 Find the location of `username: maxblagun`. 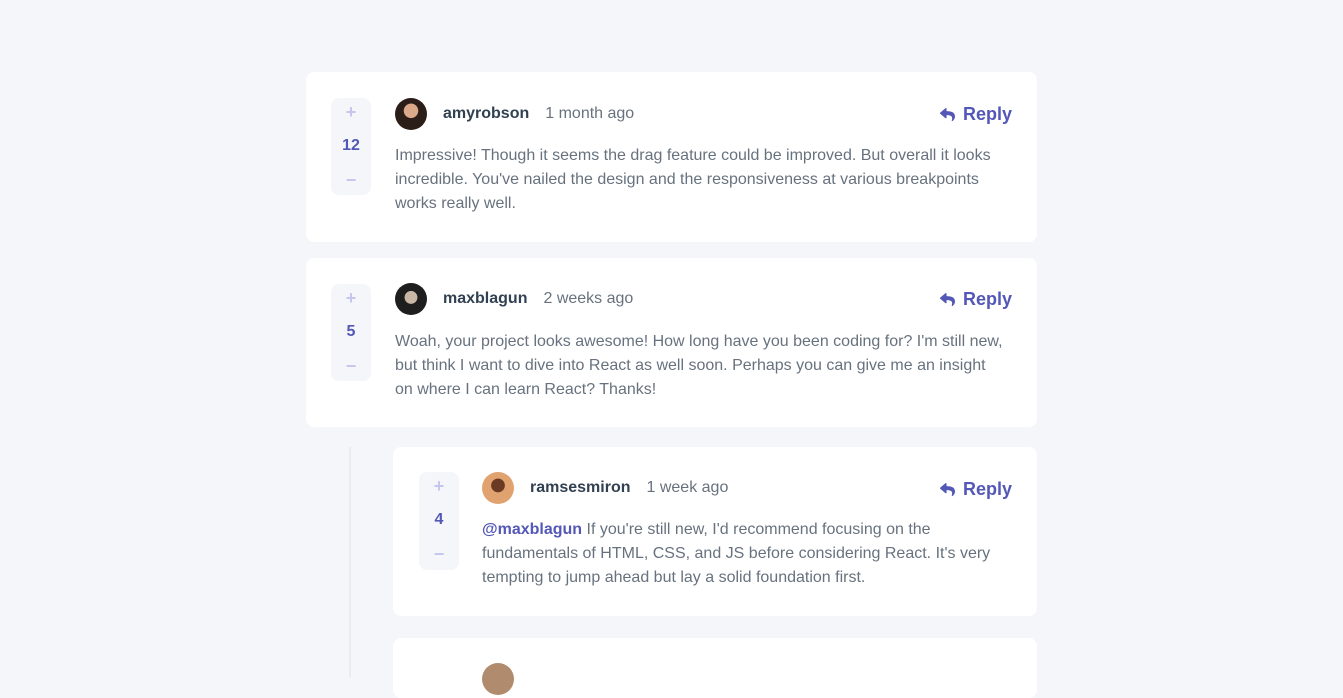

username: maxblagun is located at coordinates (485, 299).